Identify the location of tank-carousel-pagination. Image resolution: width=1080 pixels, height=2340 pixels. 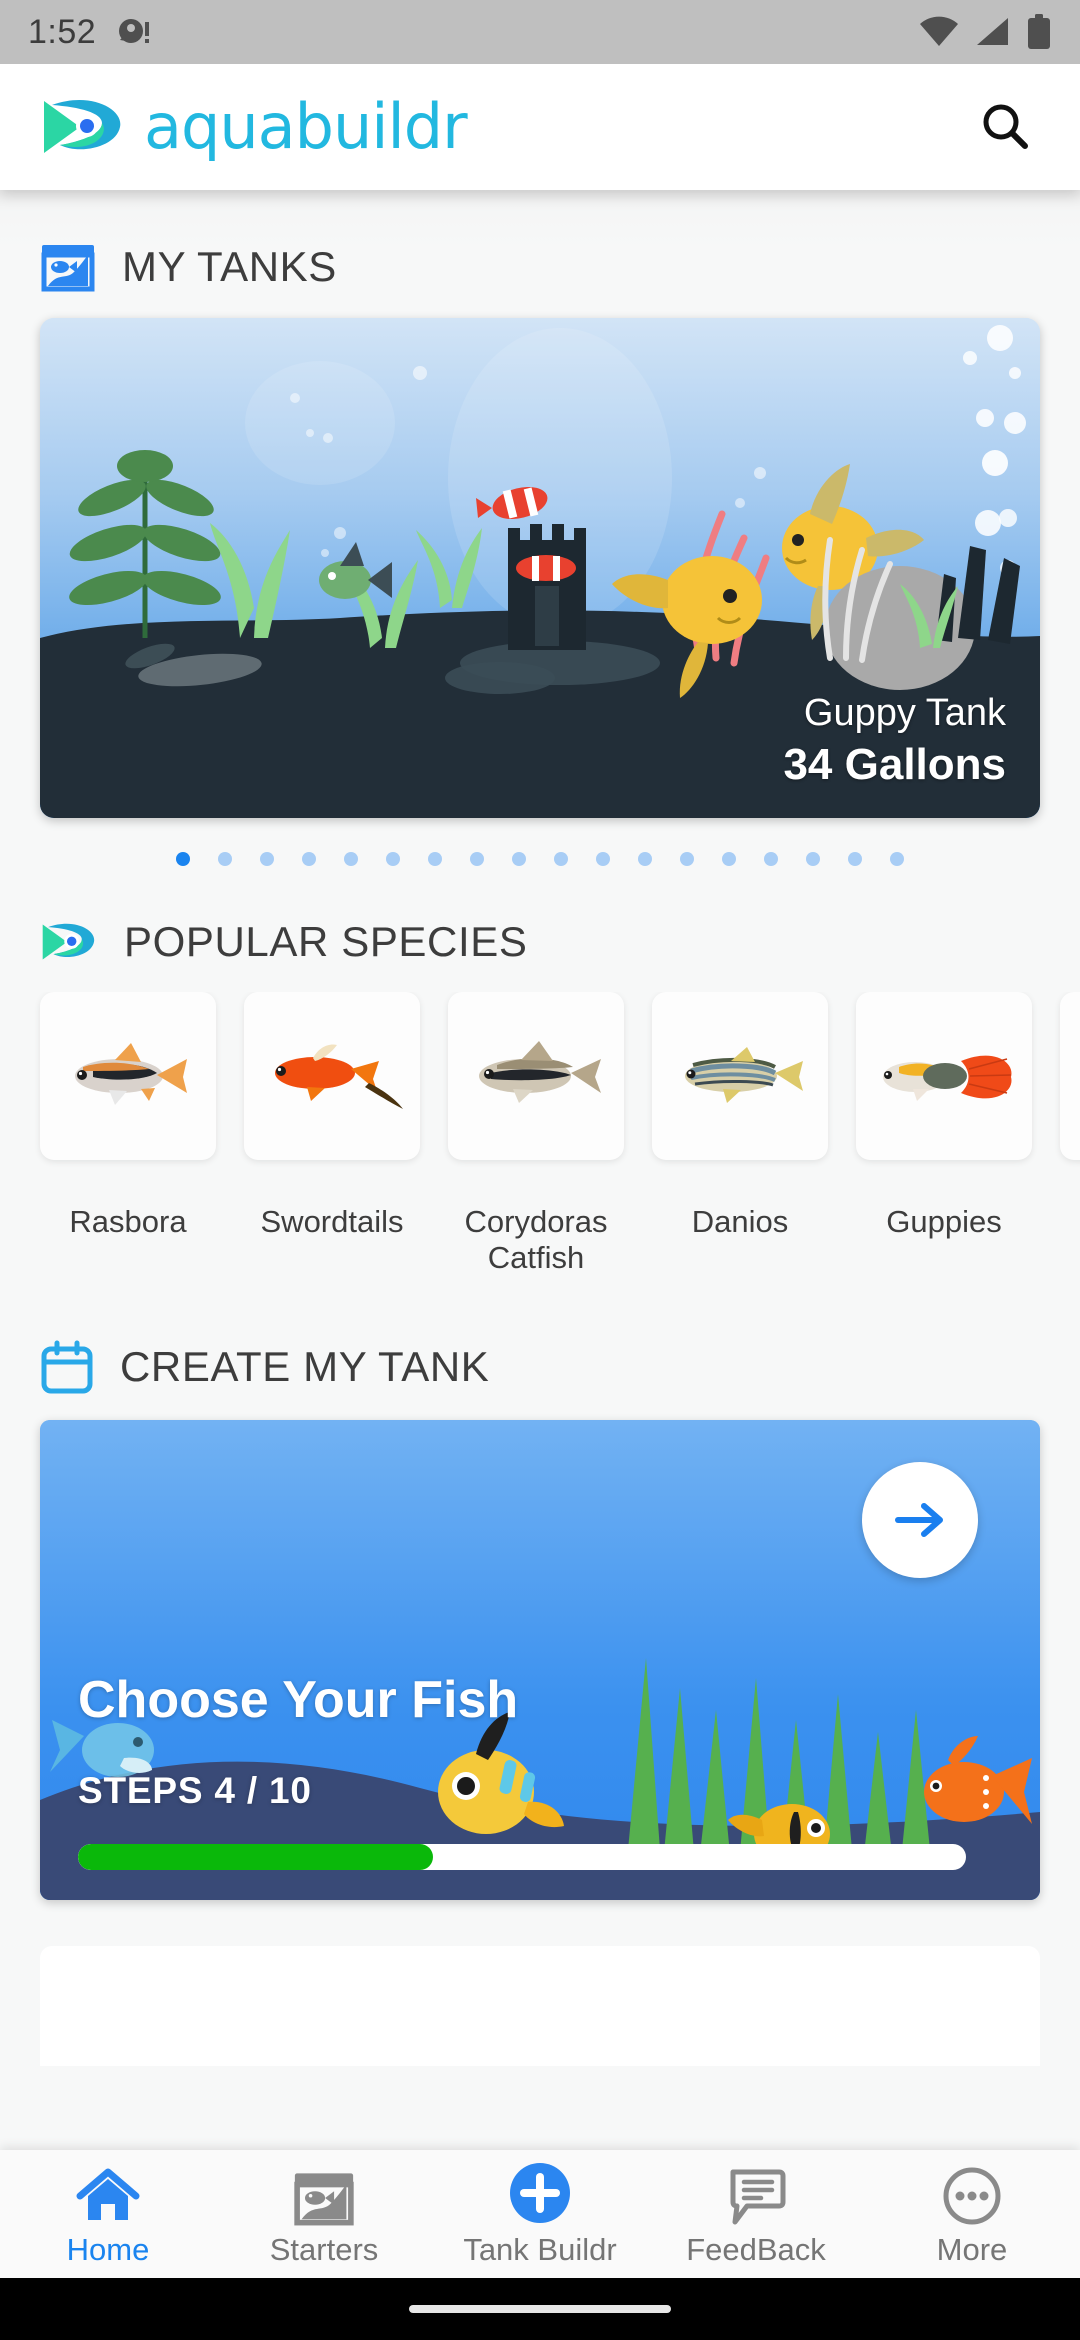
(540, 859).